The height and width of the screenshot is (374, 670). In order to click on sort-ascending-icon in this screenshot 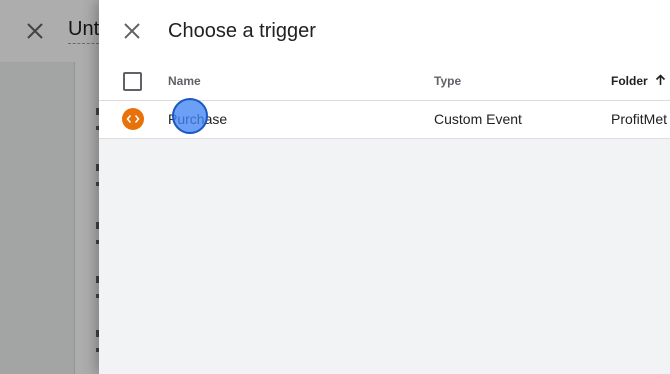, I will do `click(660, 81)`.